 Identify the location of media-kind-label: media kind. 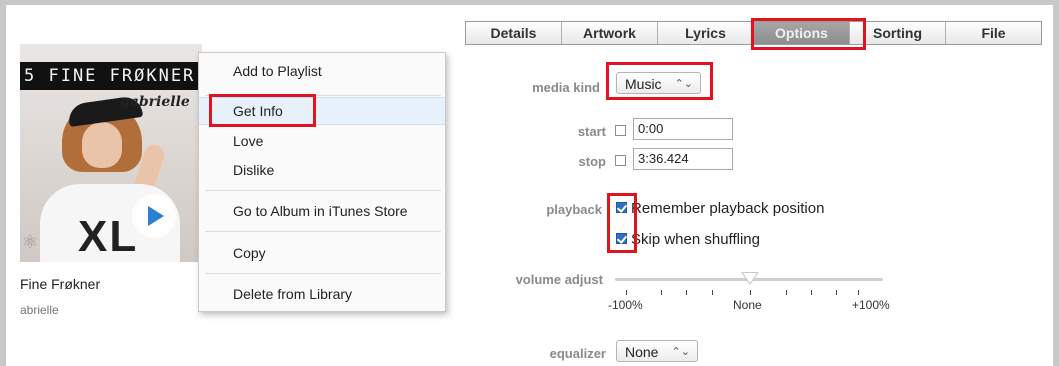
(566, 87).